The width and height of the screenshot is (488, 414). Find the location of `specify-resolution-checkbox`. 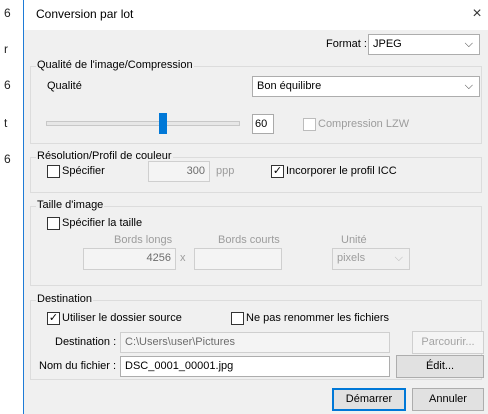

specify-resolution-checkbox is located at coordinates (53, 171).